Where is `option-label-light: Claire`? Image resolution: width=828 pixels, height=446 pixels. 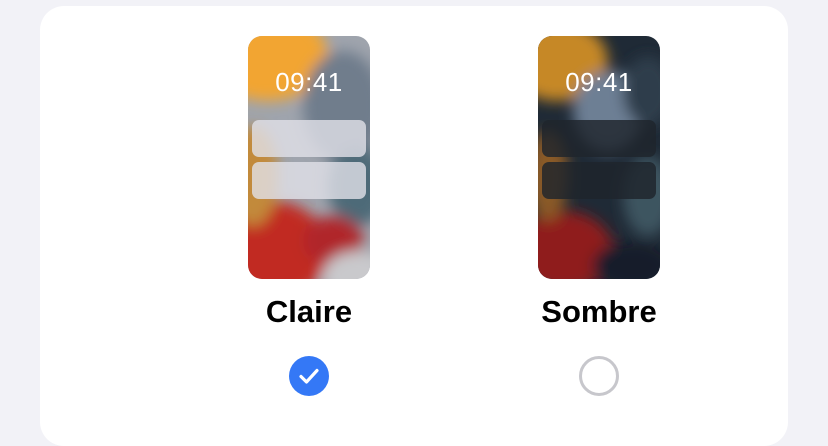 option-label-light: Claire is located at coordinates (309, 311).